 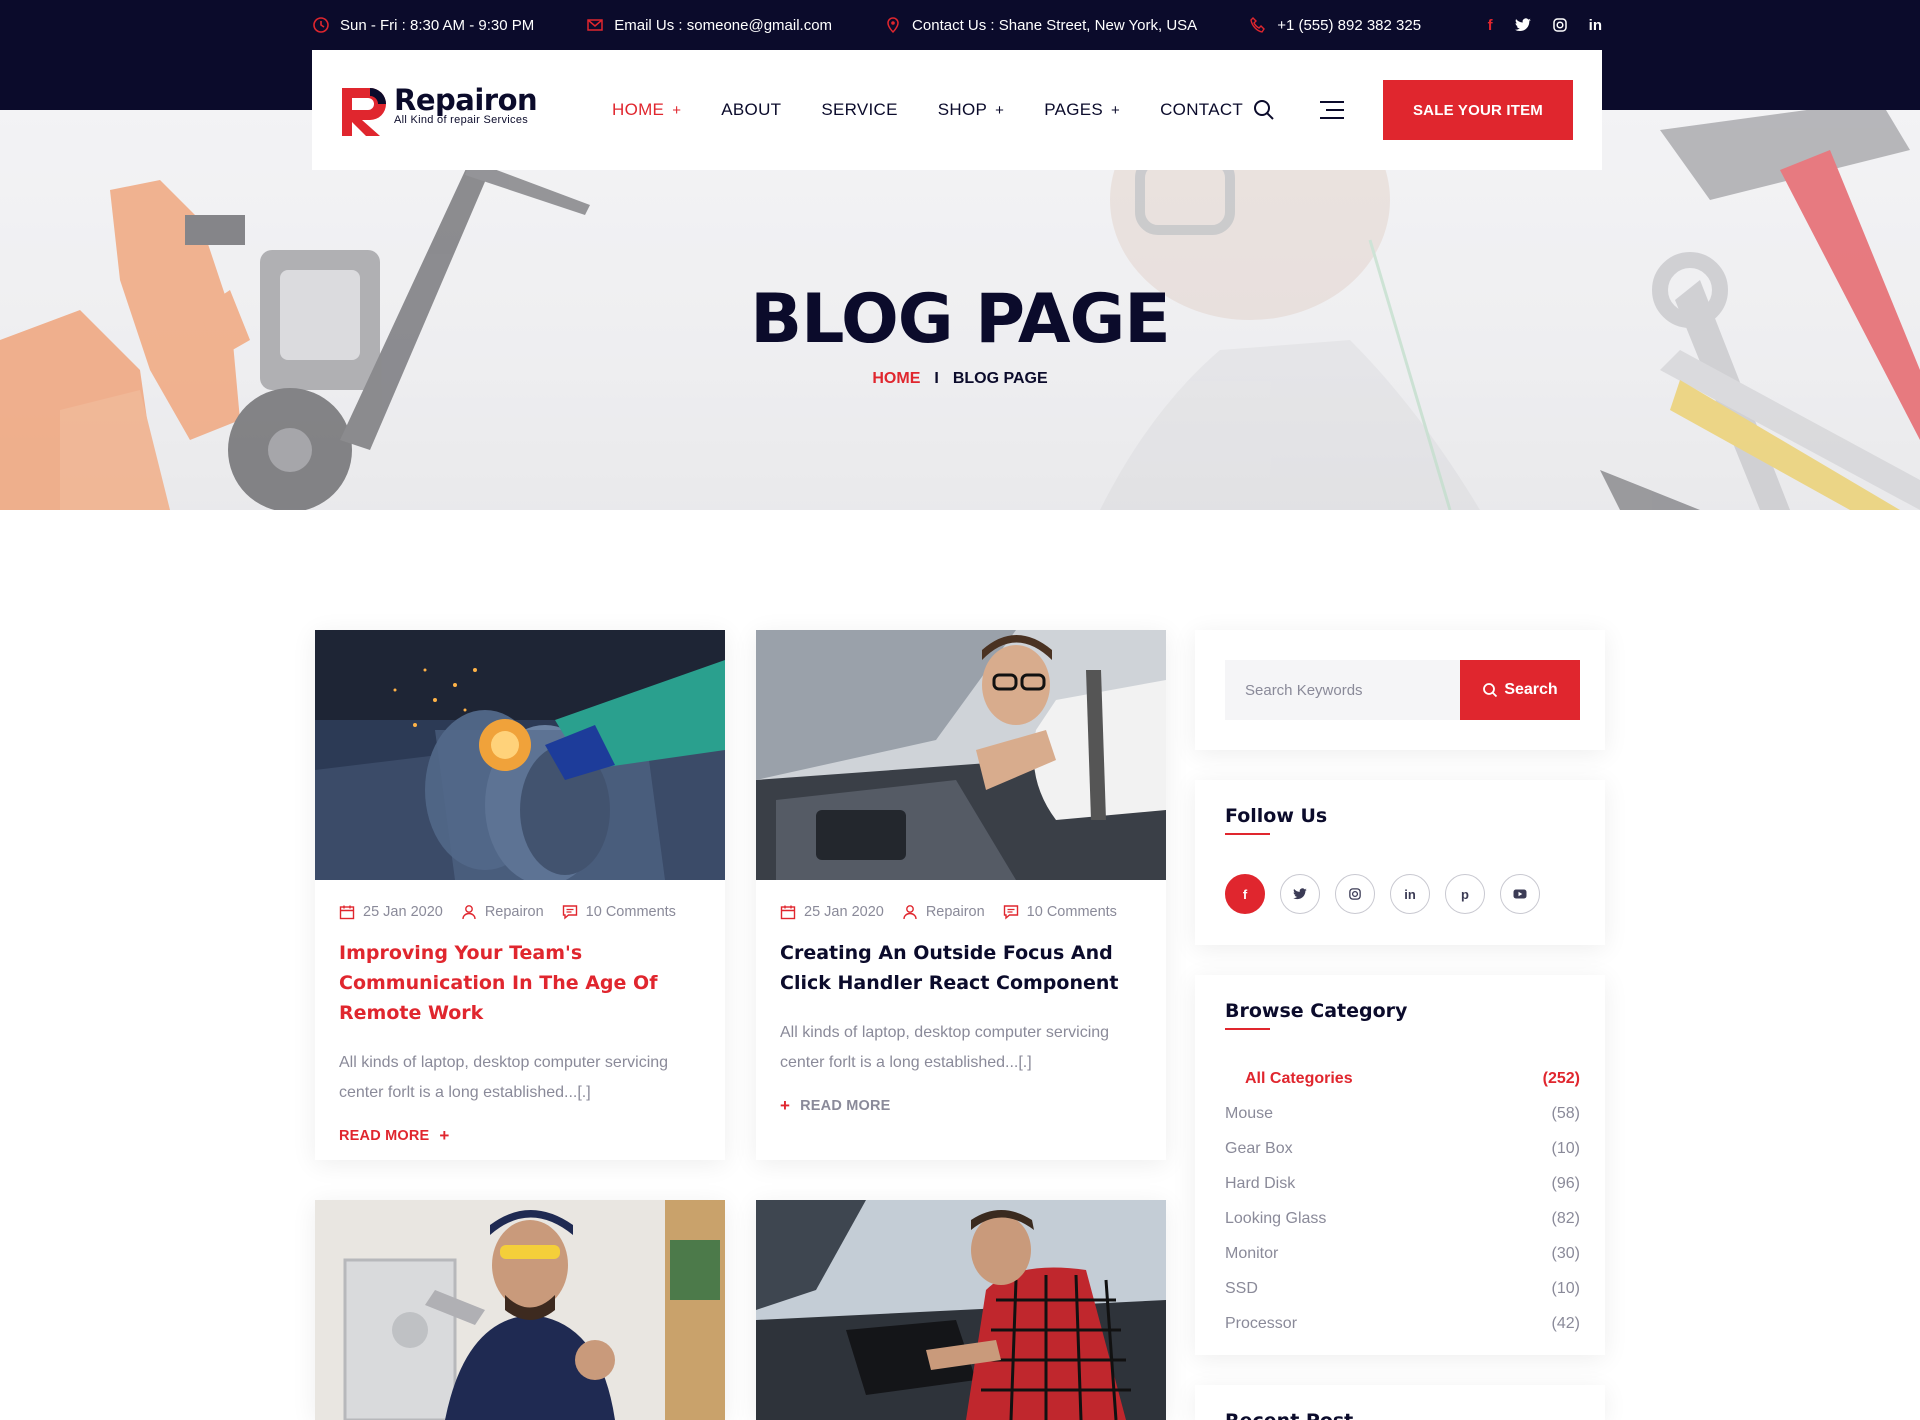 I want to click on nav-label: PAGES, so click(x=1074, y=109).